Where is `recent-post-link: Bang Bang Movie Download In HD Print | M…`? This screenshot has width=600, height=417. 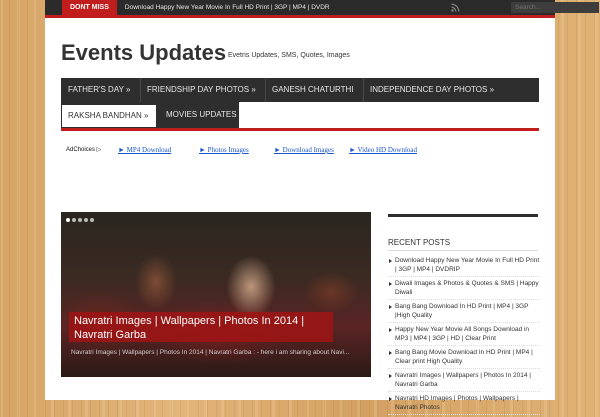
recent-post-link: Bang Bang Movie Download In HD Print | M… is located at coordinates (464, 358).